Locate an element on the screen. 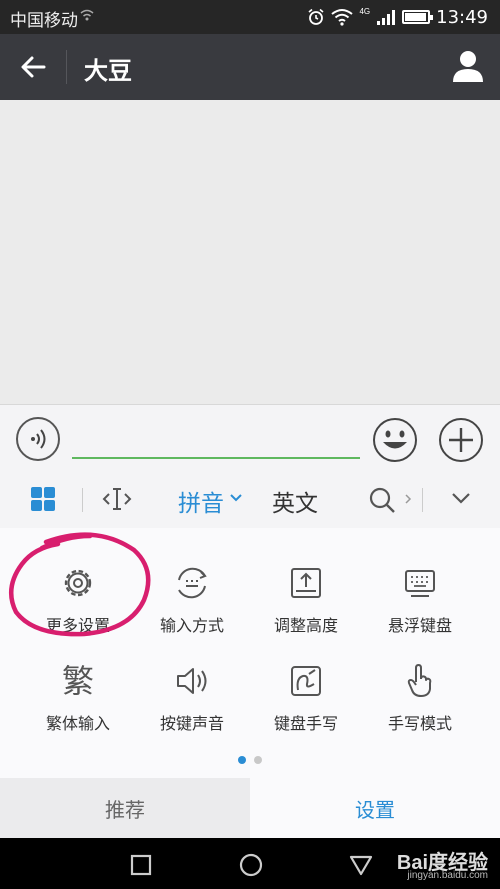 The height and width of the screenshot is (889, 500). page-dot-active is located at coordinates (242, 760).